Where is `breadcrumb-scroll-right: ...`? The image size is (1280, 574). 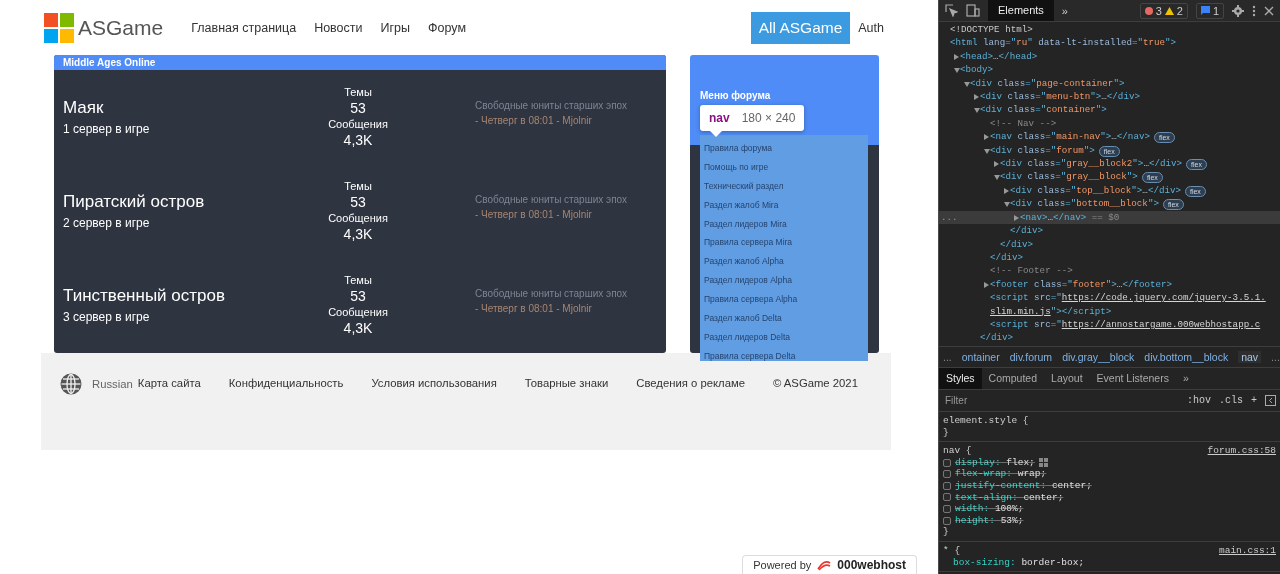 breadcrumb-scroll-right: ... is located at coordinates (1275, 357).